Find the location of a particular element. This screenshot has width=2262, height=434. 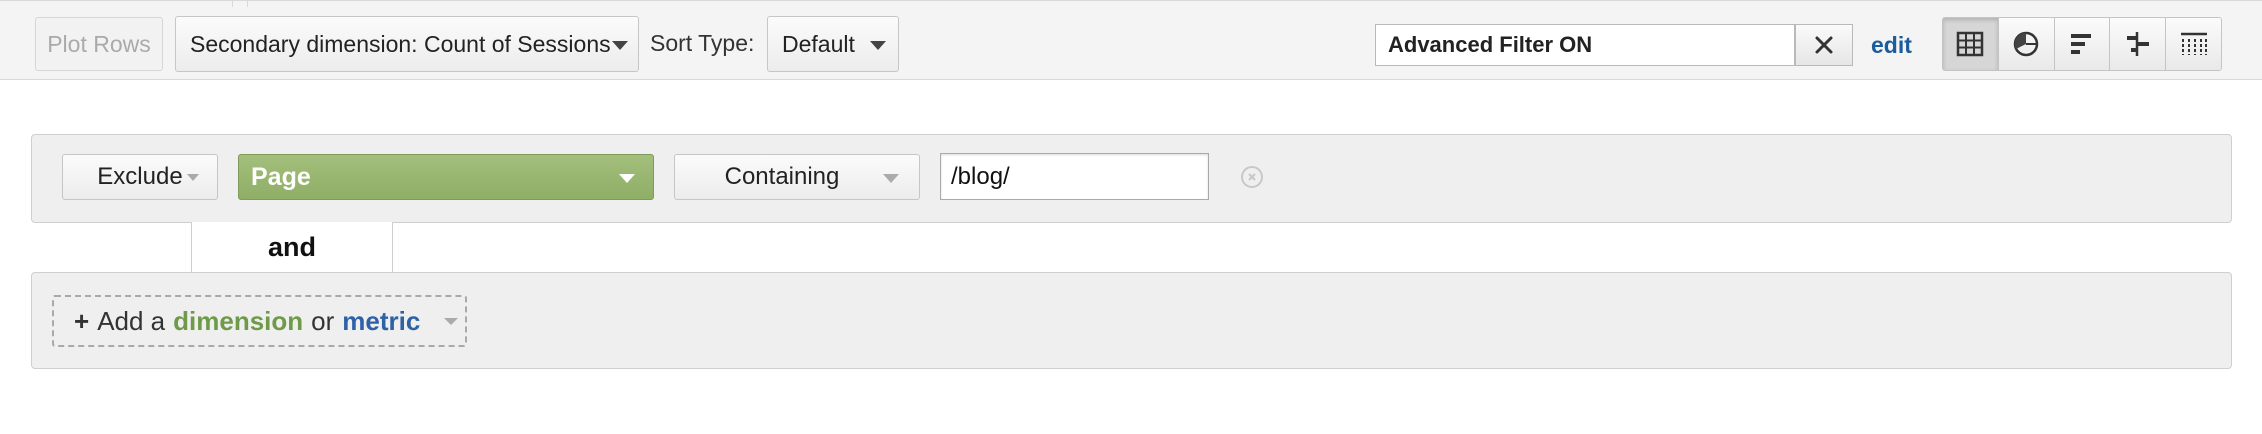

comparison-icon is located at coordinates (2137, 44).